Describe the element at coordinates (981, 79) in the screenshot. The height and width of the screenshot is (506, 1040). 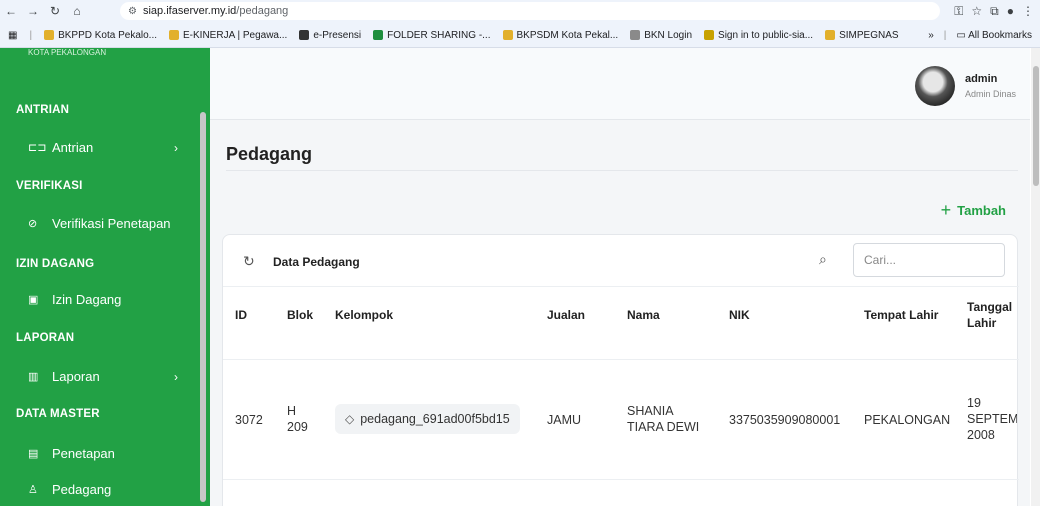
I see `user-name: admin` at that location.